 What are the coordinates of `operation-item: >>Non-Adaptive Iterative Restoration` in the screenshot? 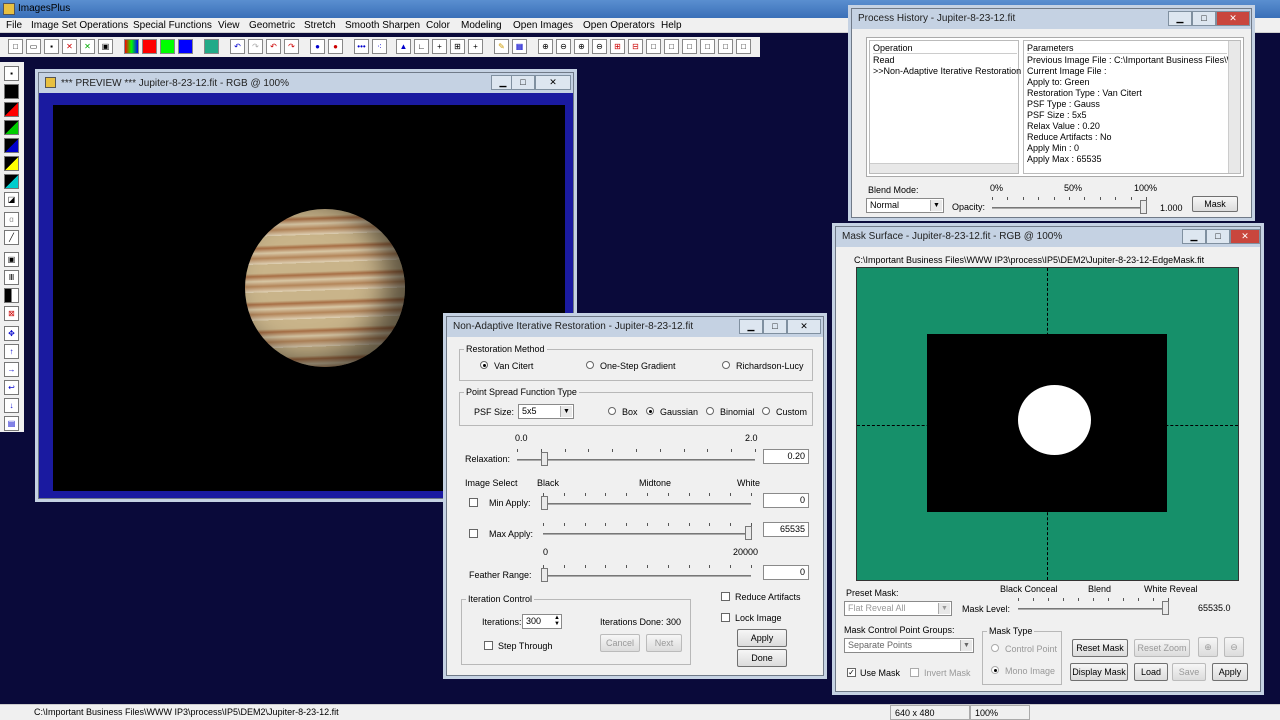 It's located at (947, 71).